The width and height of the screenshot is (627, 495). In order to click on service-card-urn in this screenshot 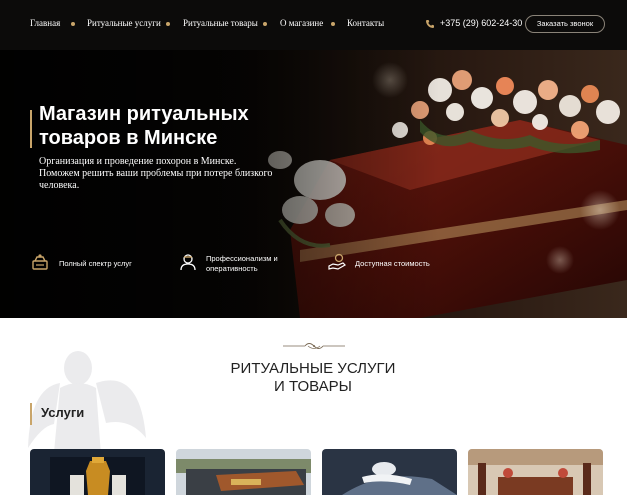, I will do `click(97, 472)`.